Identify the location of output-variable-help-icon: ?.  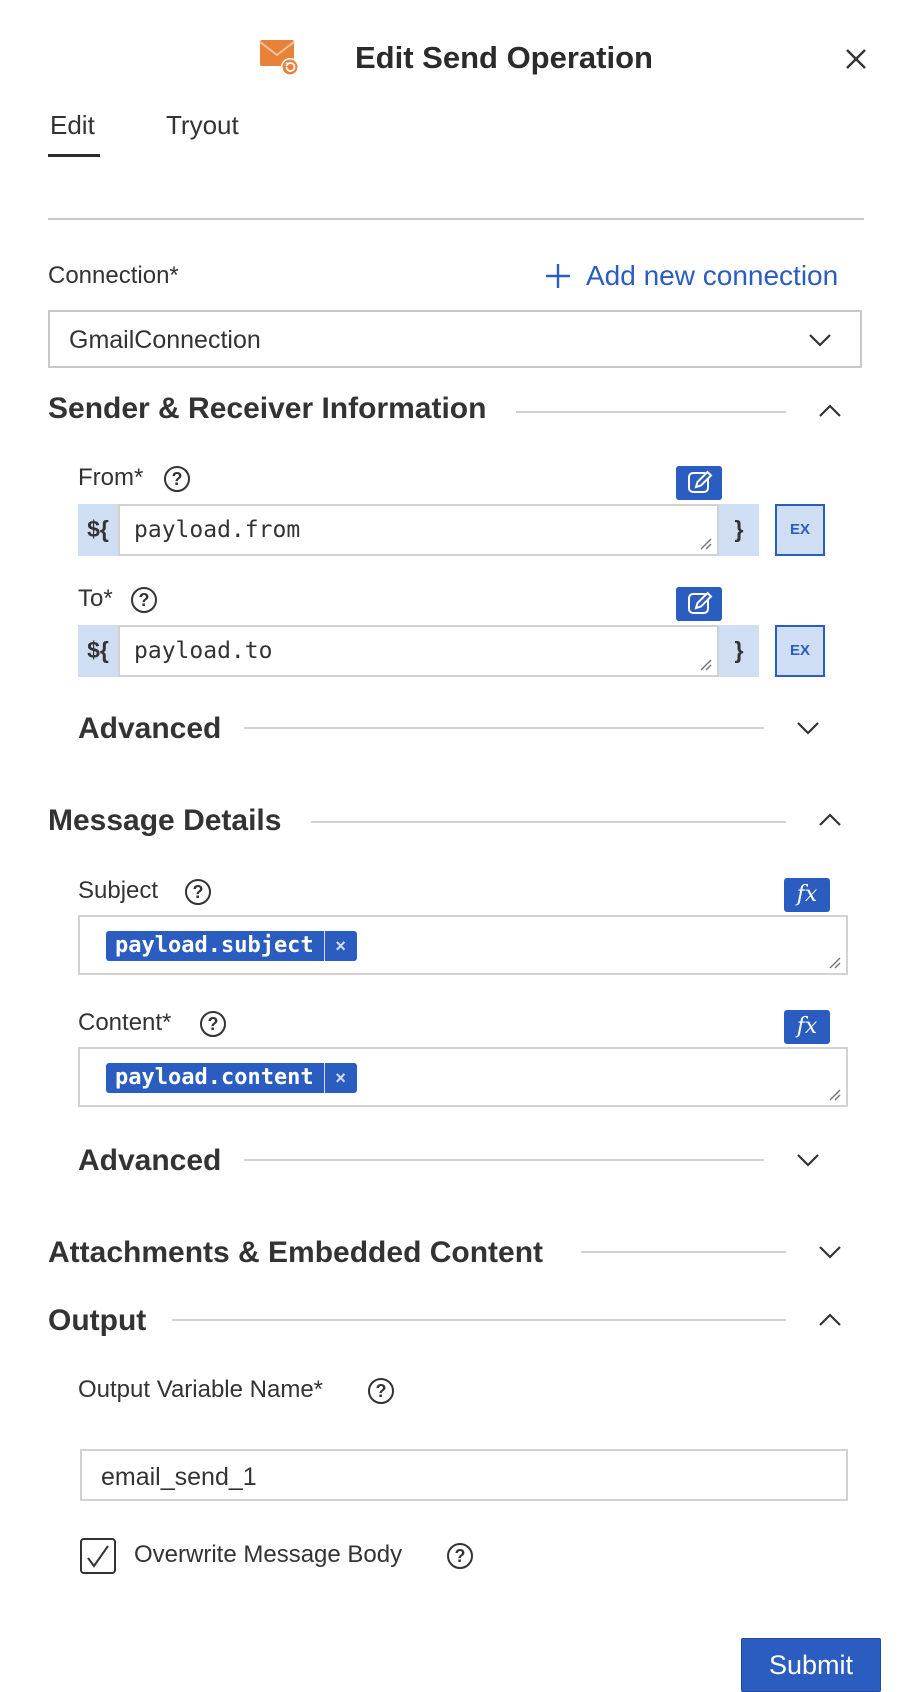
(381, 1391).